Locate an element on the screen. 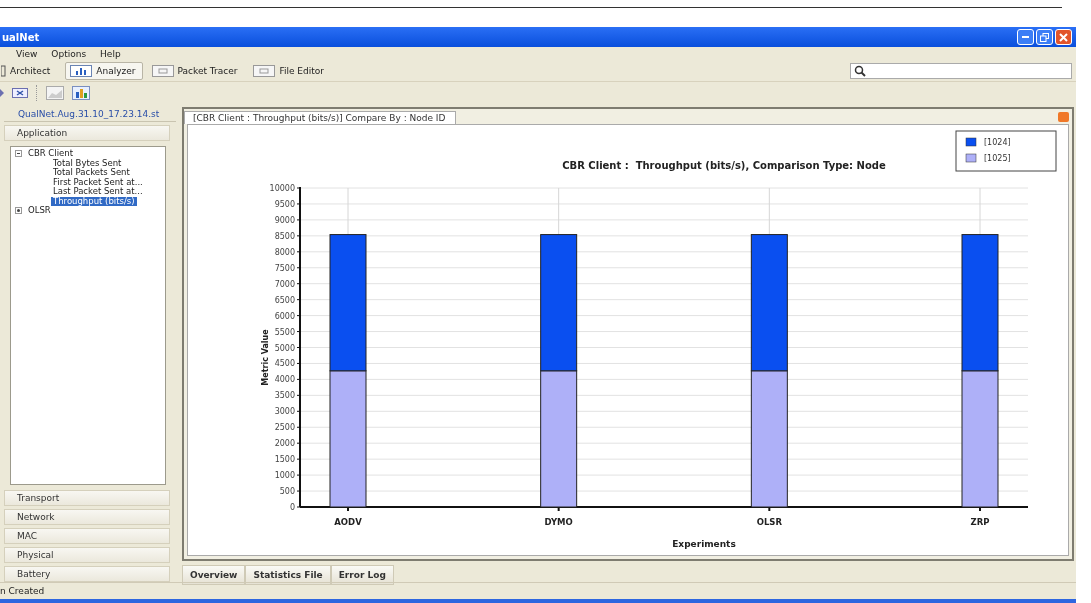 This screenshot has width=1091, height=603. restore-button is located at coordinates (1044, 37).